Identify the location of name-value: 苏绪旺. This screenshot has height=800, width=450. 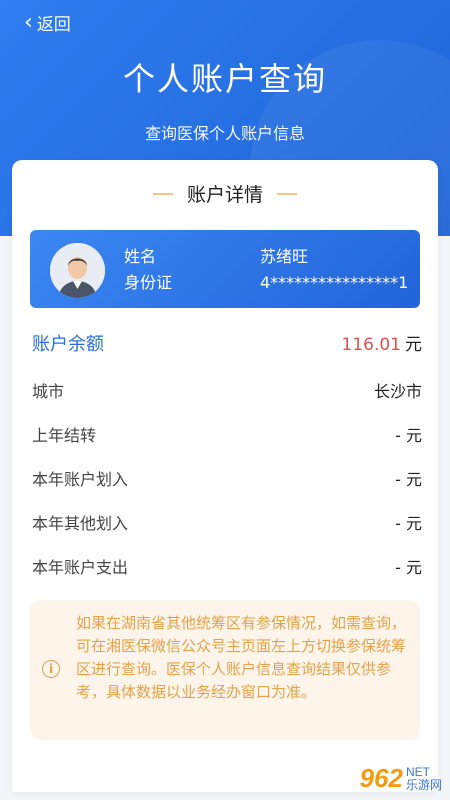
(284, 256).